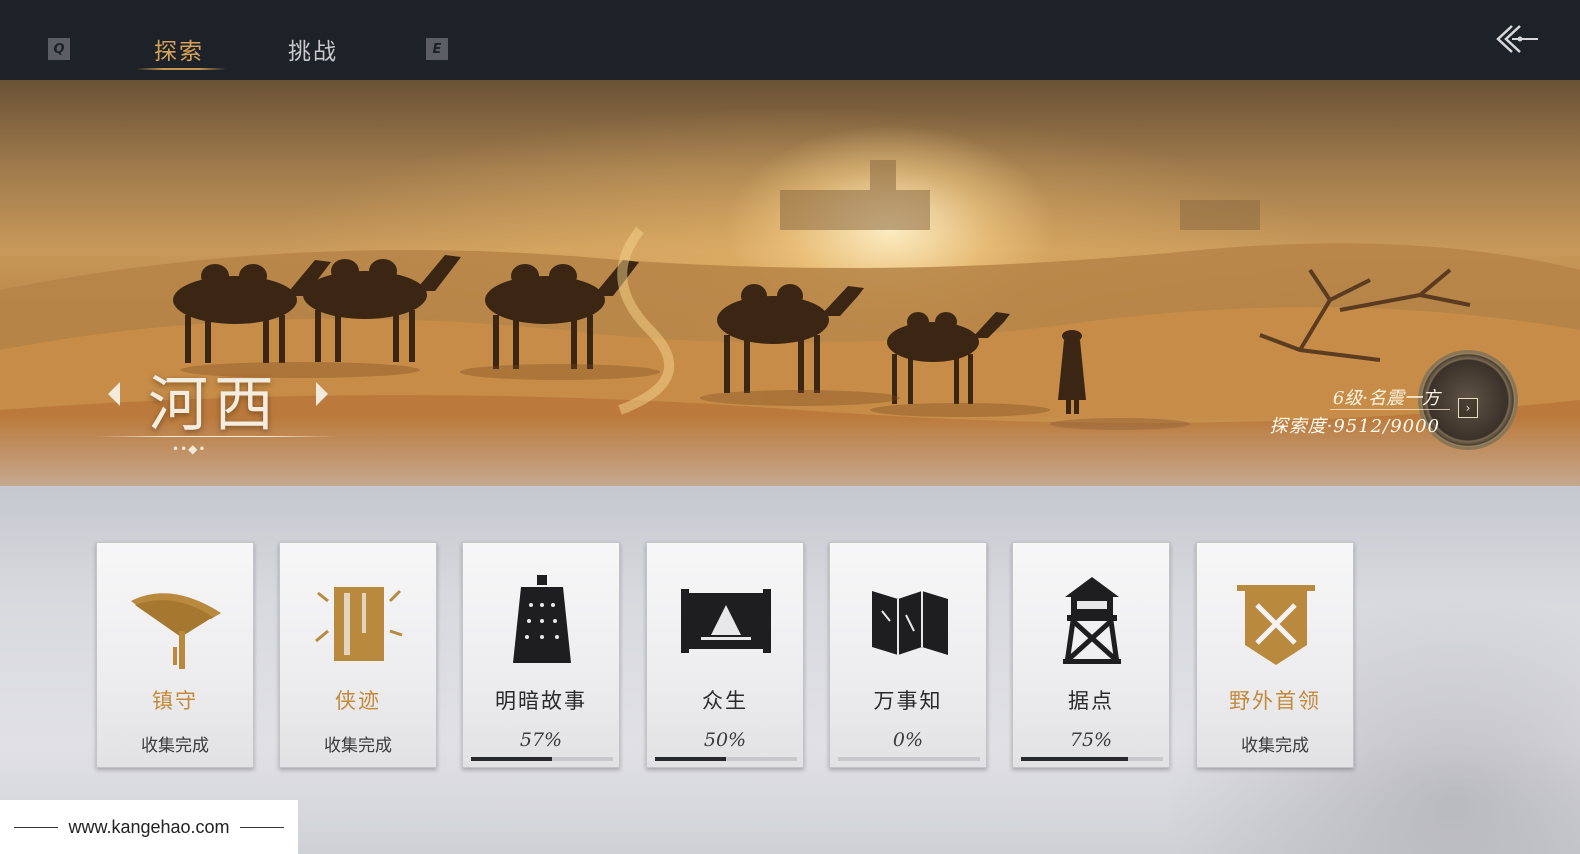 The height and width of the screenshot is (854, 1580). What do you see at coordinates (359, 624) in the screenshot?
I see `book-icon` at bounding box center [359, 624].